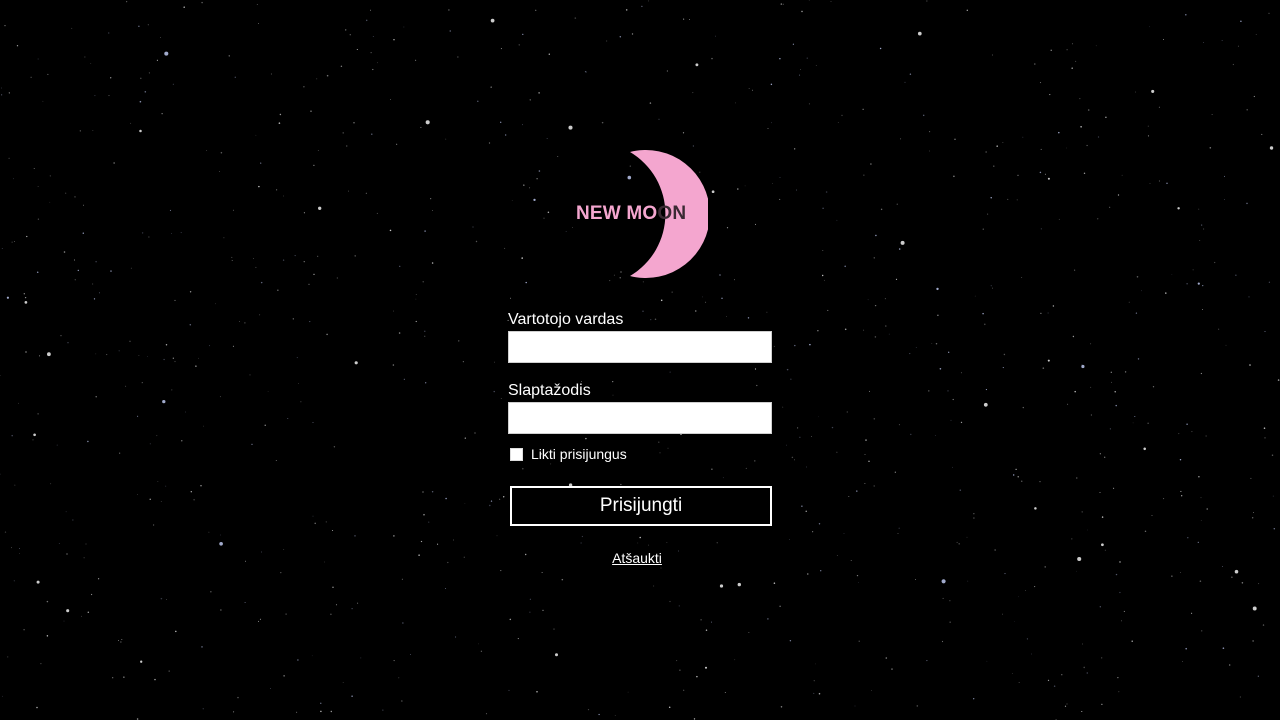  Describe the element at coordinates (641, 506) in the screenshot. I see `login-button: Prisijungti` at that location.